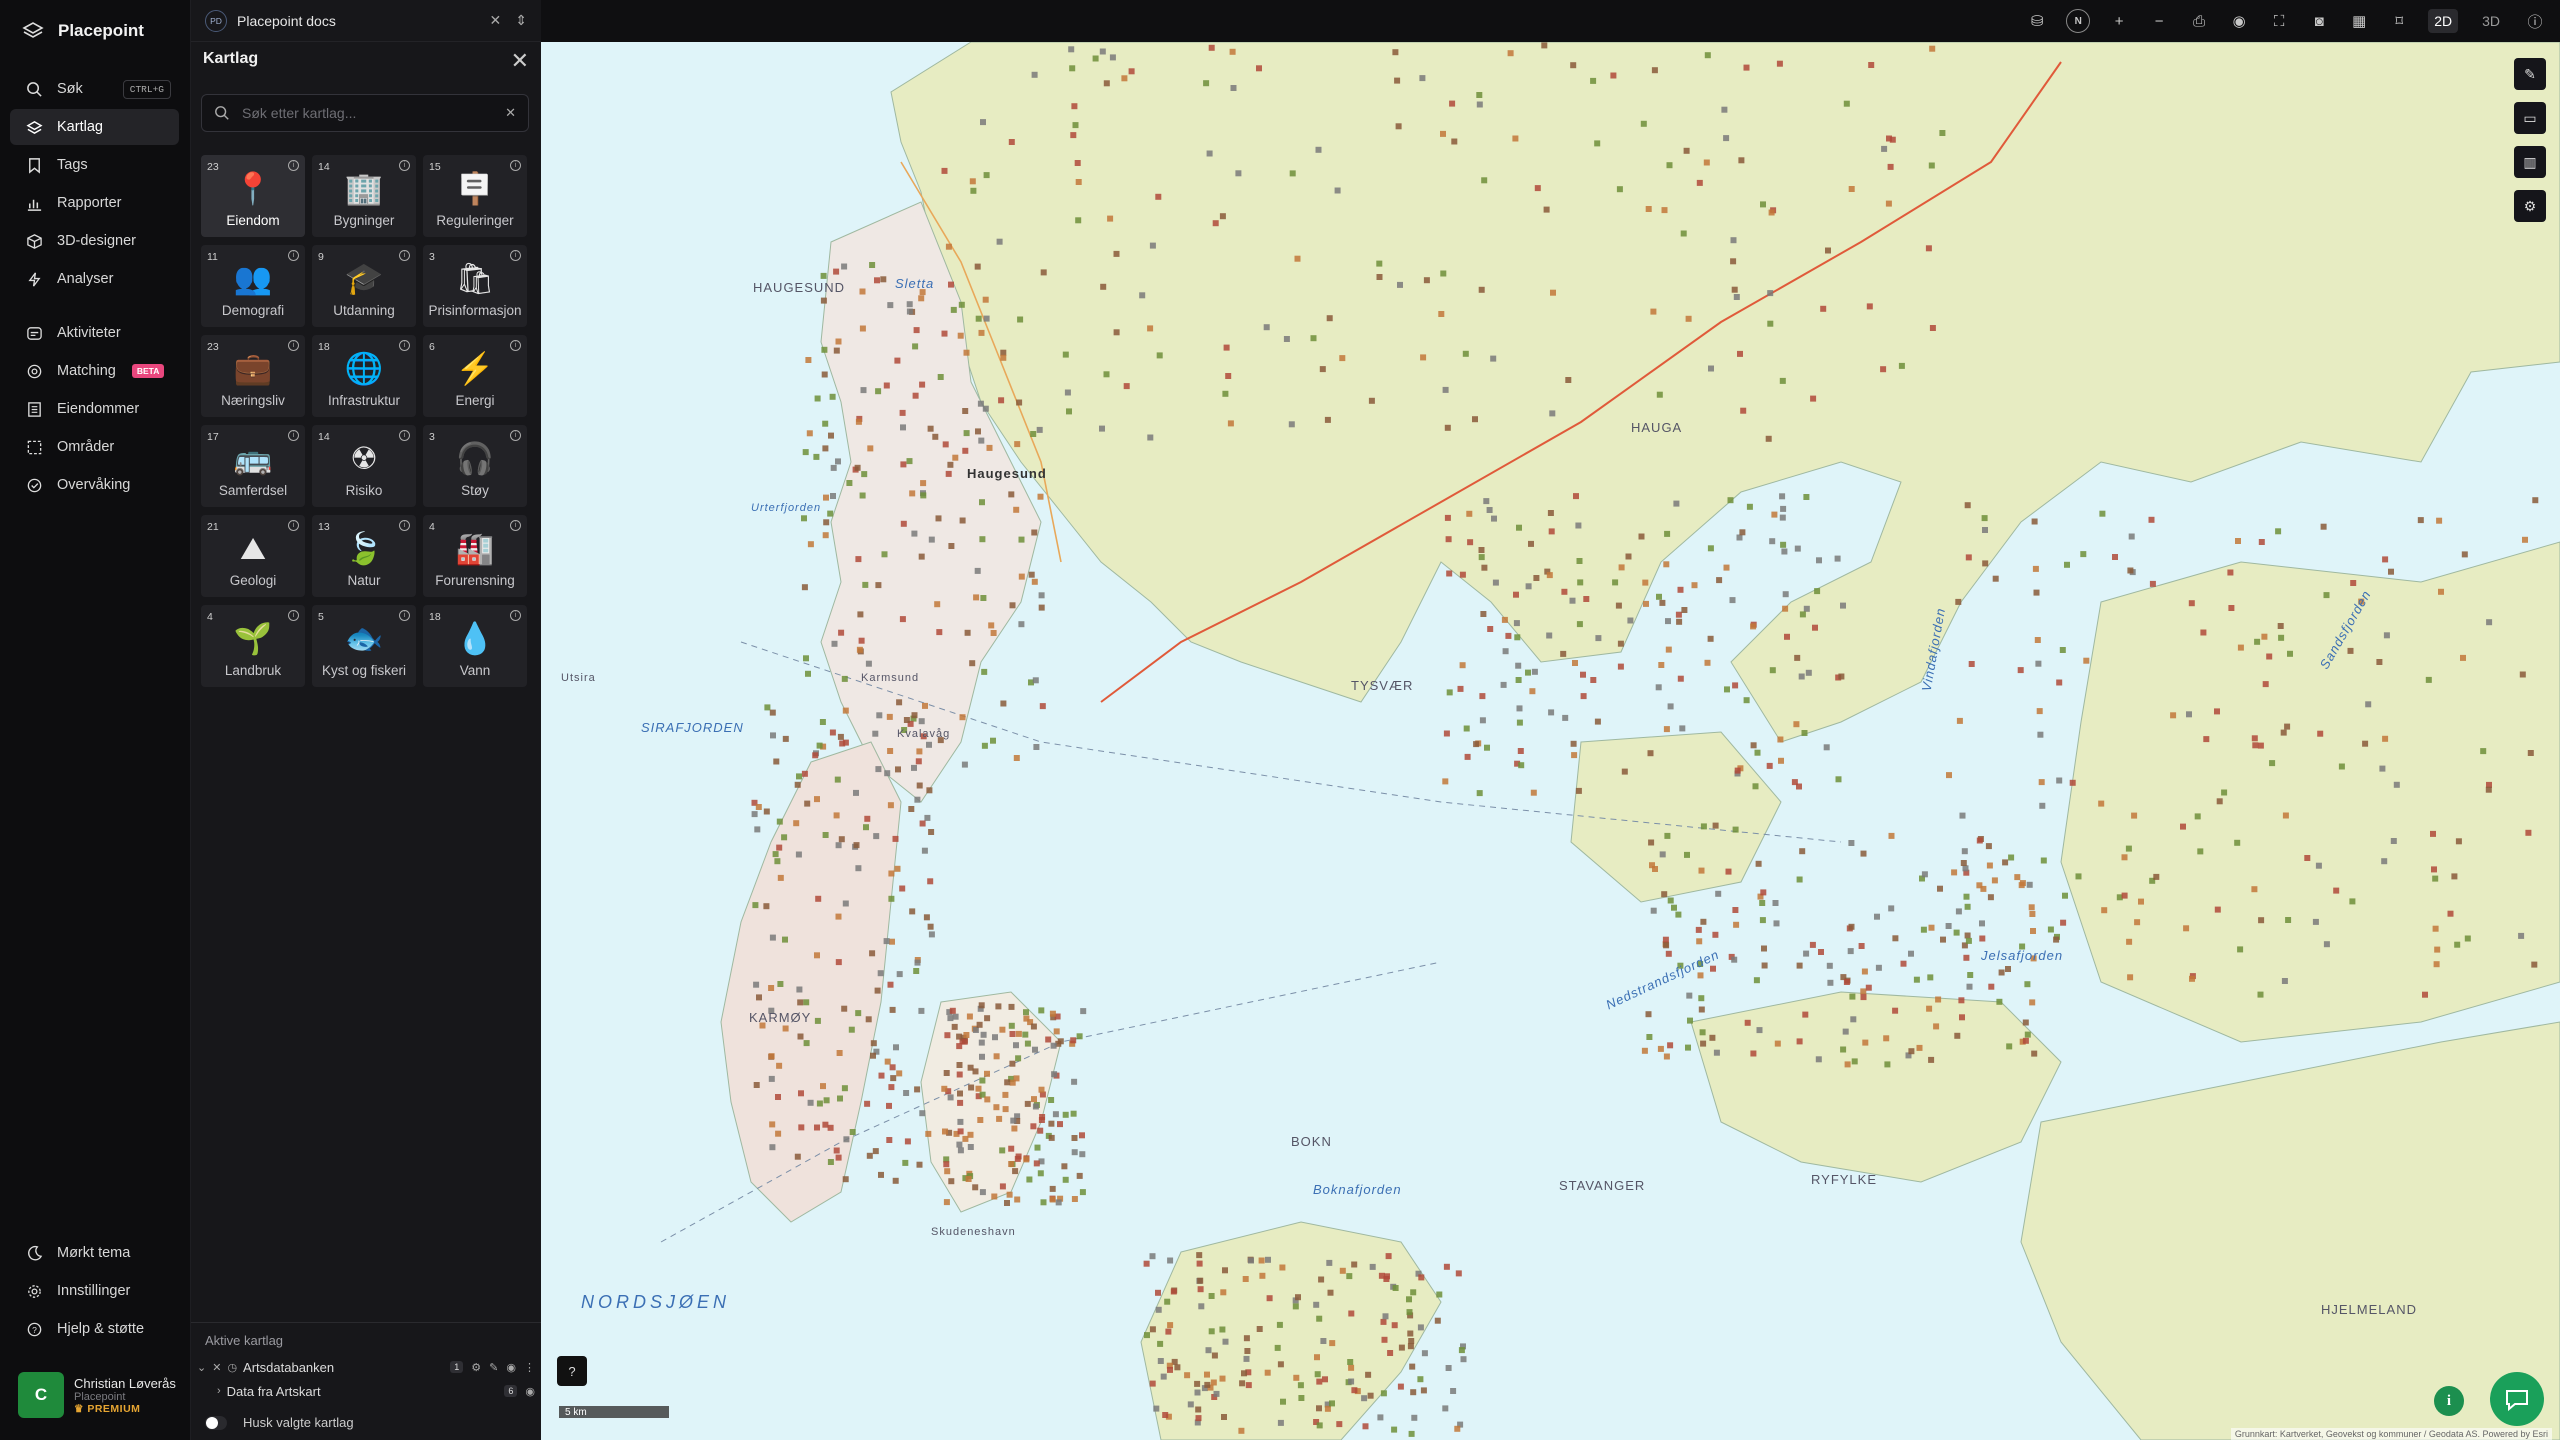 This screenshot has height=1440, width=2560. What do you see at coordinates (94, 241) in the screenshot?
I see `nav-item-3d-designer: 3D-designer` at bounding box center [94, 241].